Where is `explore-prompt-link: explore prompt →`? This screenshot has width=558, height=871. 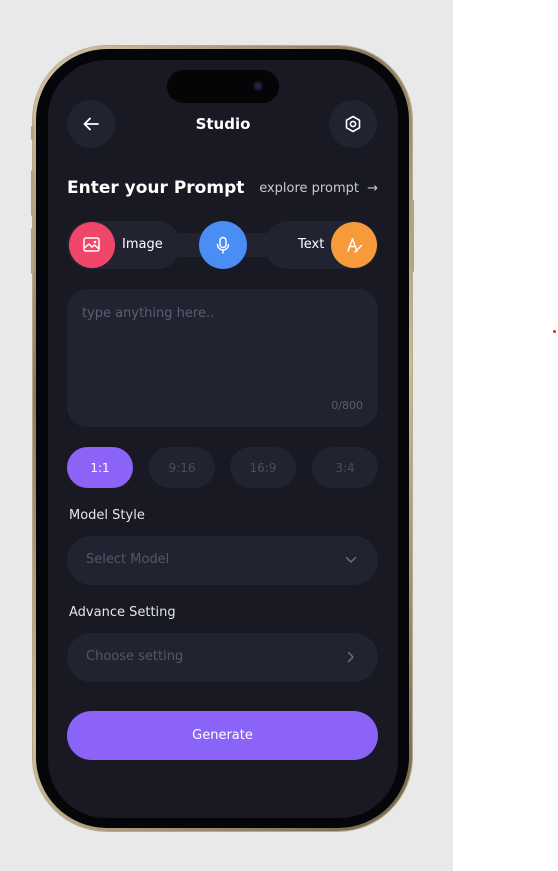 explore-prompt-link: explore prompt → is located at coordinates (318, 188).